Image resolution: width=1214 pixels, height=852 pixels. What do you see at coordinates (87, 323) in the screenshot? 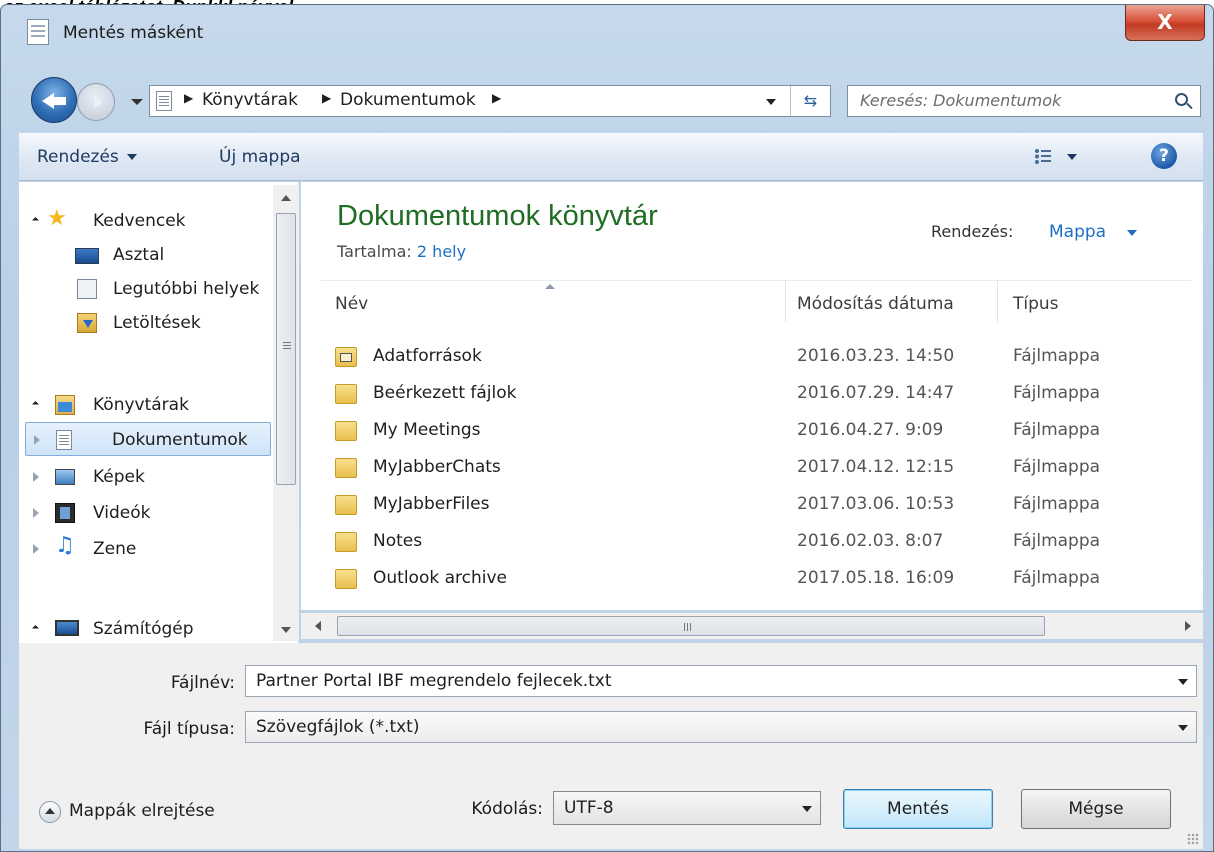
I see `downloads-icon` at bounding box center [87, 323].